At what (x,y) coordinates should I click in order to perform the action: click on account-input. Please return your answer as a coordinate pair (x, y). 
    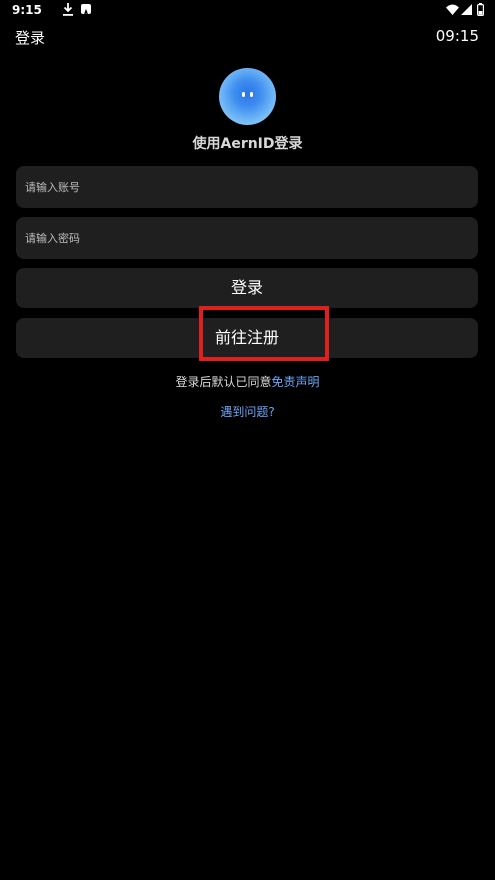
    Looking at the image, I should click on (247, 187).